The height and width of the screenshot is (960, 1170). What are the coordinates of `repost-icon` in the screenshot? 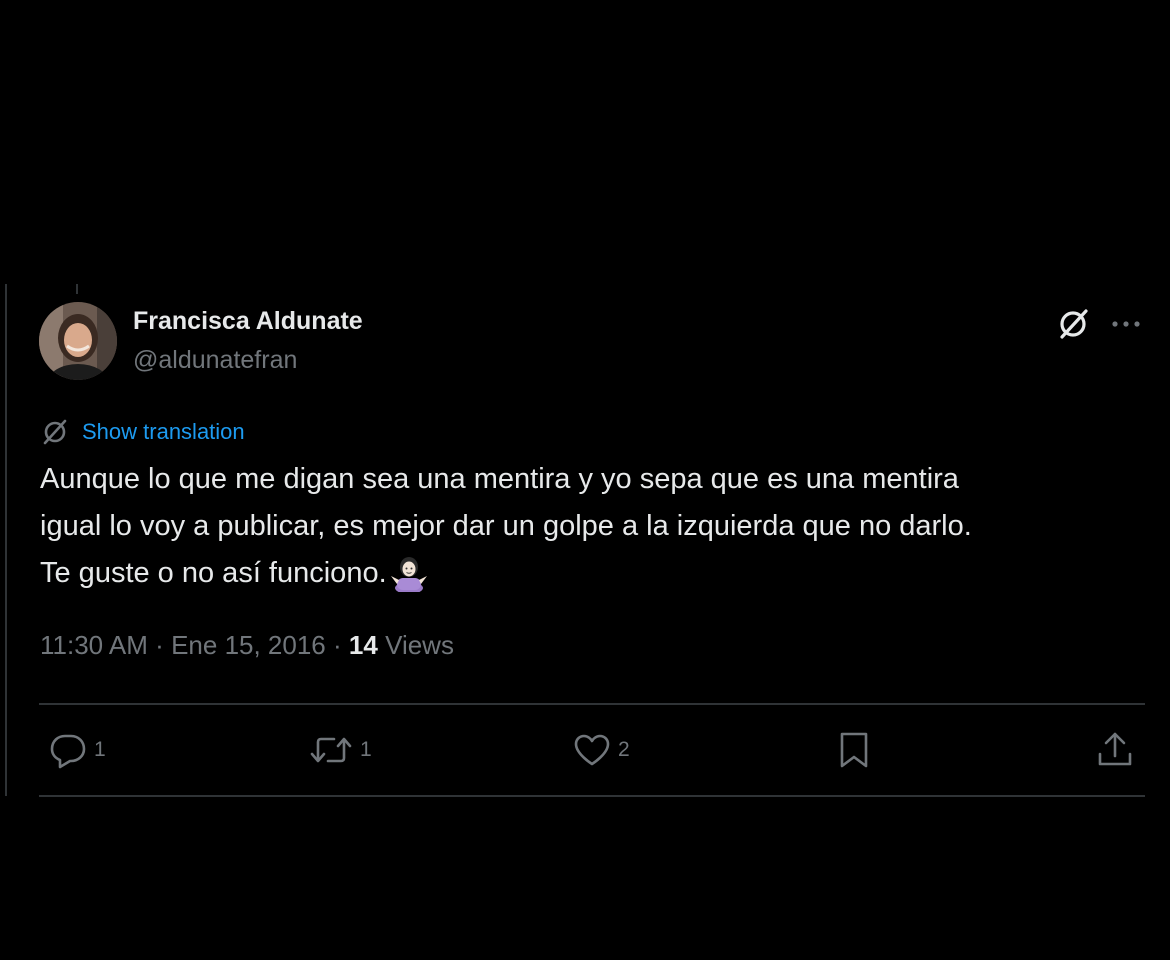 It's located at (331, 750).